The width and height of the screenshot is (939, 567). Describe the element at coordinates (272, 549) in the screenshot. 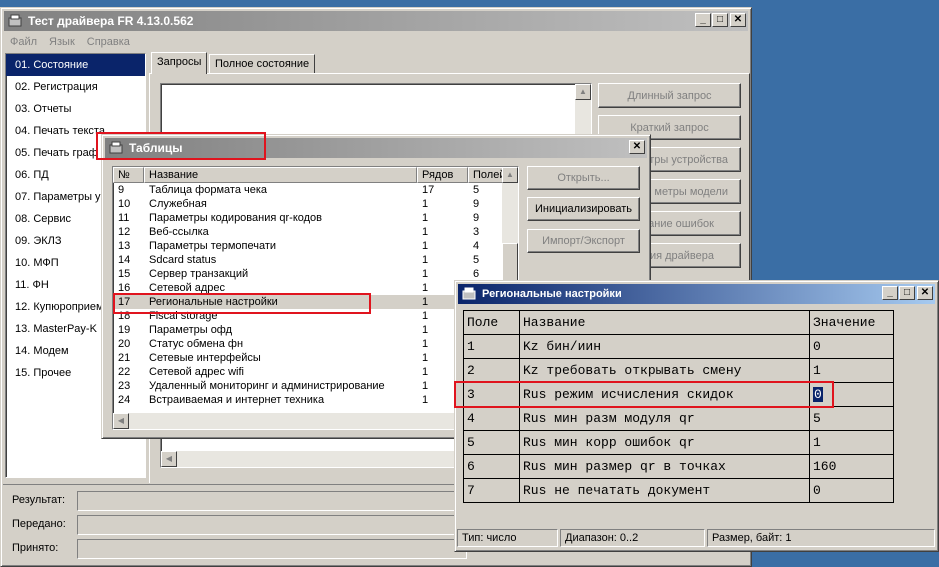

I see `received-field` at that location.